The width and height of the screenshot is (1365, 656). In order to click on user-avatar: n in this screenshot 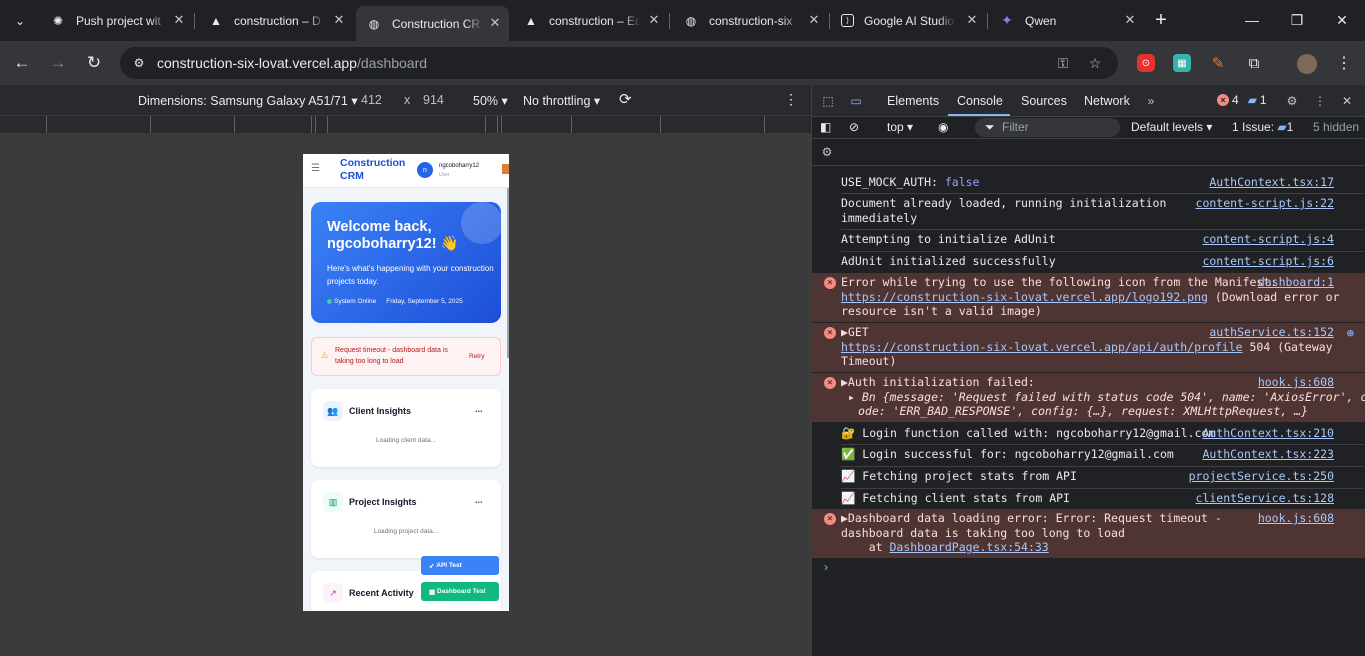, I will do `click(425, 170)`.